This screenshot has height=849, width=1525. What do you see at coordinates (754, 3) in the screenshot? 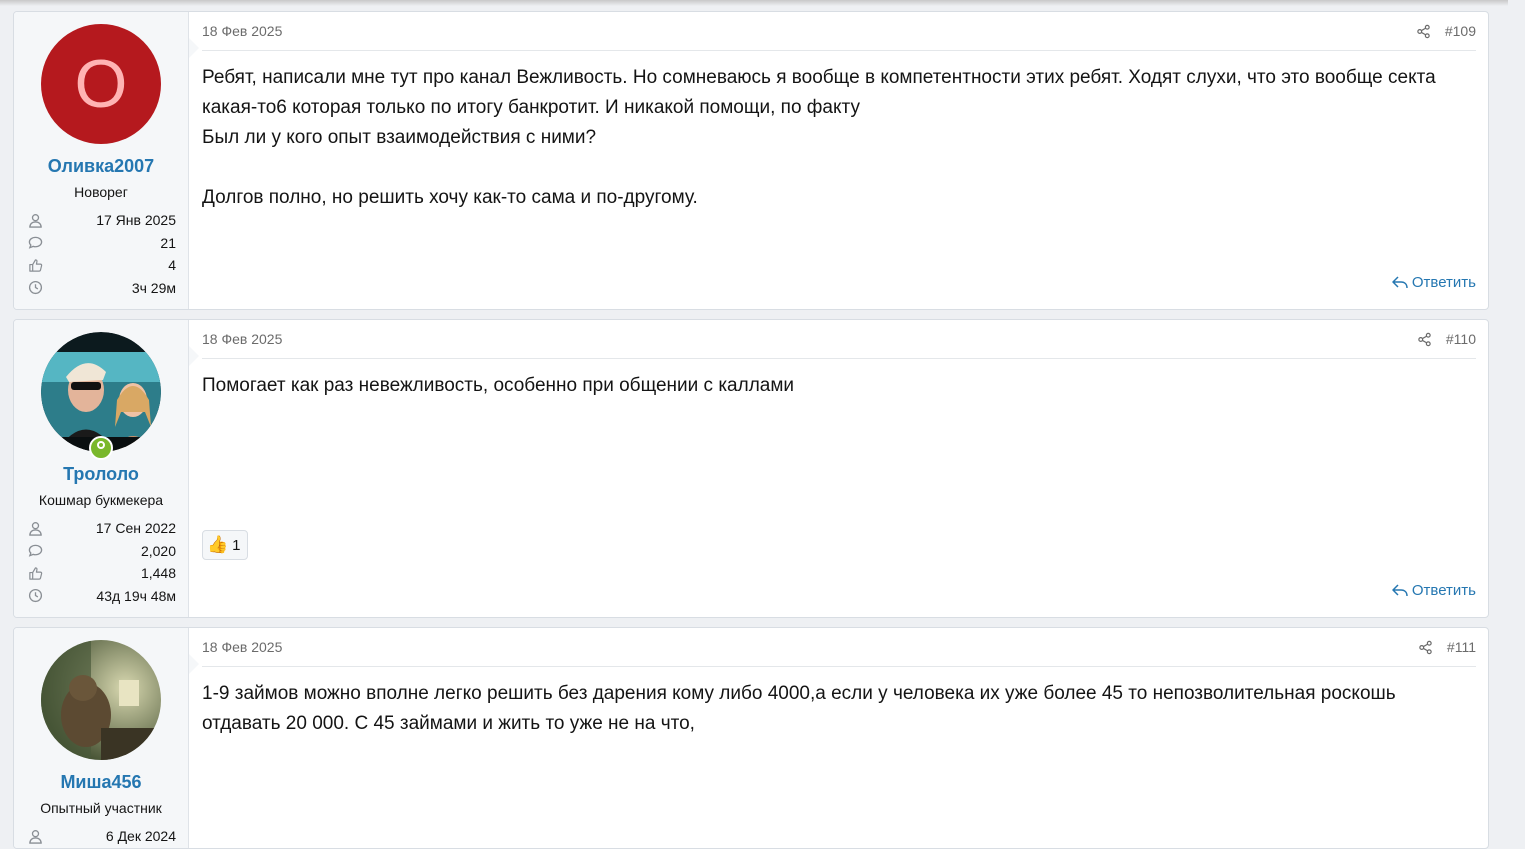
I see `top-scroll-shadow` at bounding box center [754, 3].